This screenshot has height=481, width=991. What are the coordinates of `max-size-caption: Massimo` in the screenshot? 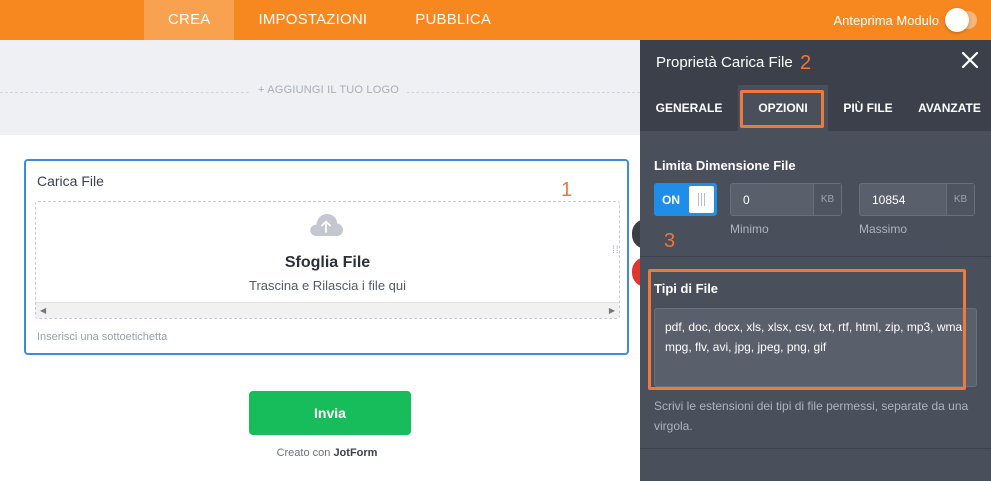 It's located at (883, 229).